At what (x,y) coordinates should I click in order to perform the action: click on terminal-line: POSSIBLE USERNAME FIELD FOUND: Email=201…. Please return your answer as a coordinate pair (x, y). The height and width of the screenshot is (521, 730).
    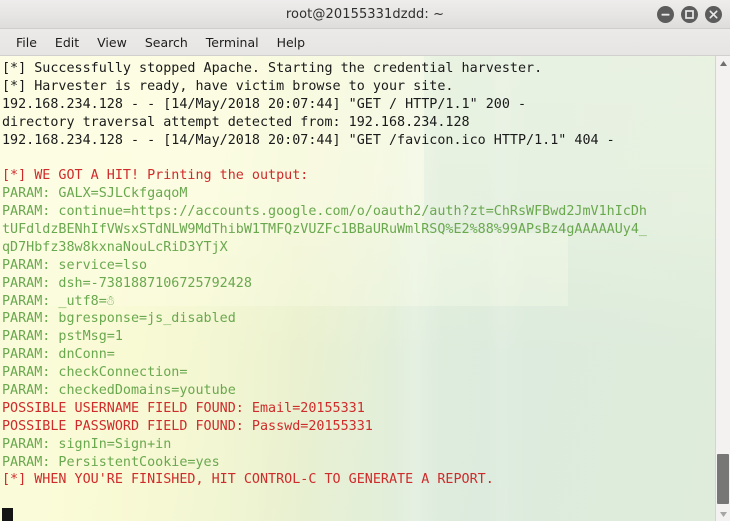
    Looking at the image, I should click on (183, 408).